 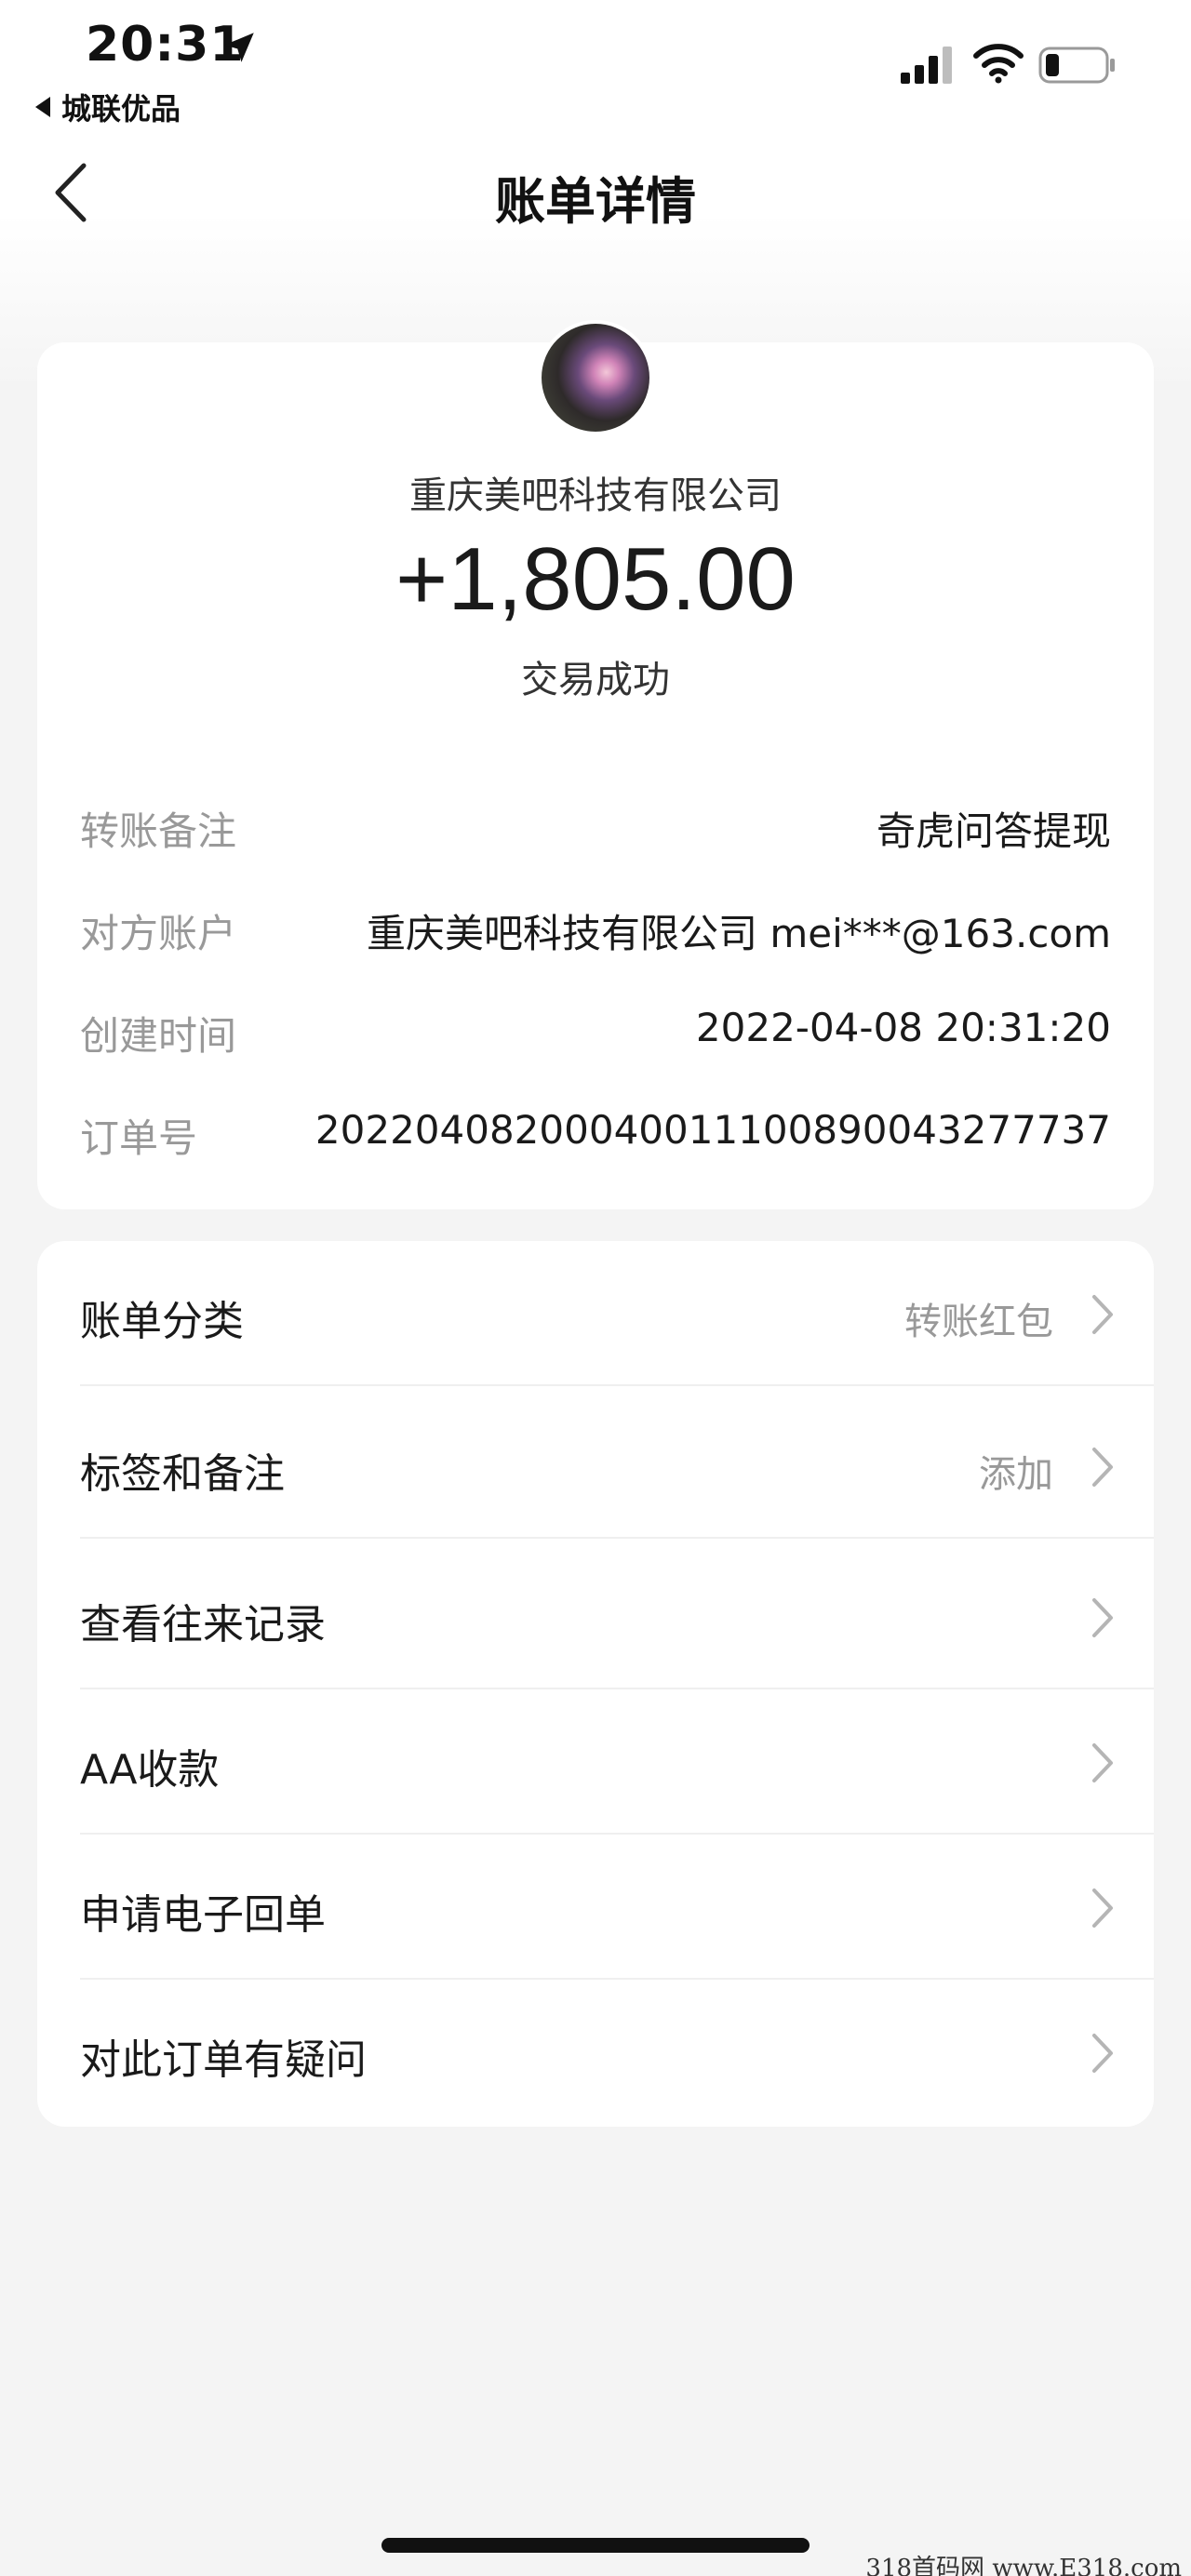 I want to click on menu-item-order-question: 对此订单有疑问, so click(x=617, y=2052).